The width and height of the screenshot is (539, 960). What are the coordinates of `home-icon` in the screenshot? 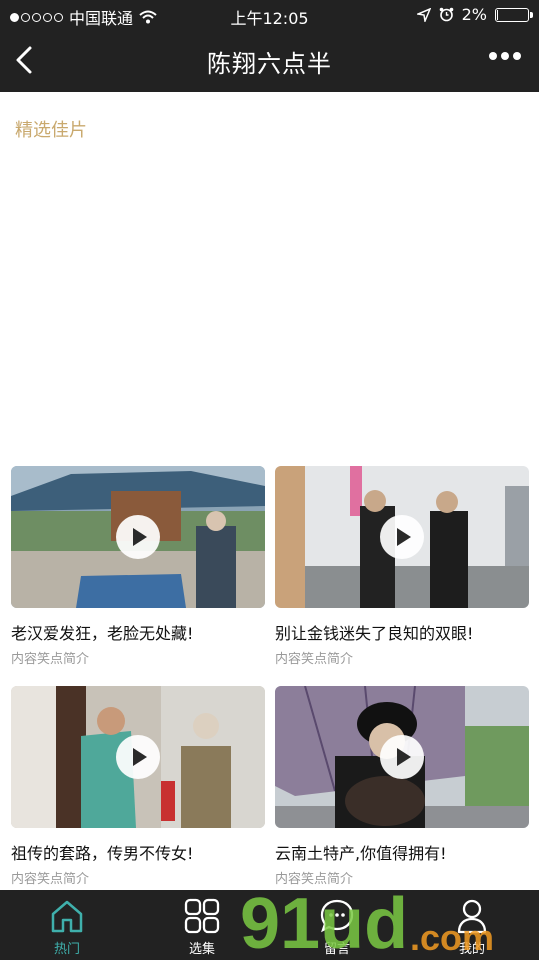 It's located at (67, 916).